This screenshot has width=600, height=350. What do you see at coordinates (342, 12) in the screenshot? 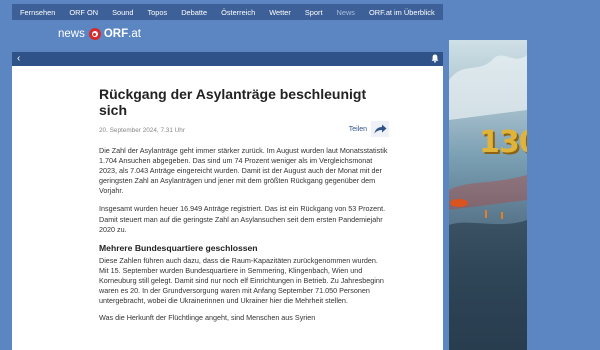
I see `nav-item-news: News` at bounding box center [342, 12].